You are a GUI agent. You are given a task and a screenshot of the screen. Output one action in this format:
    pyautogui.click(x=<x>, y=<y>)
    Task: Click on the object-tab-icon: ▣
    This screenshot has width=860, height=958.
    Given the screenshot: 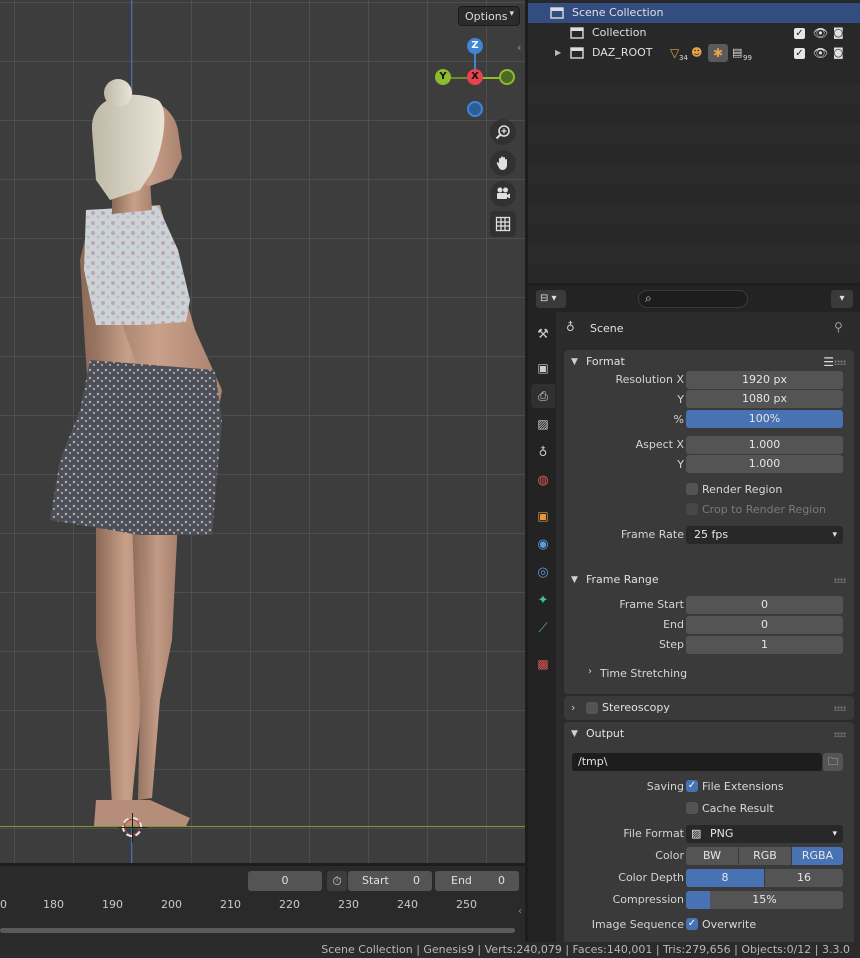 What is the action you would take?
    pyautogui.click(x=543, y=516)
    